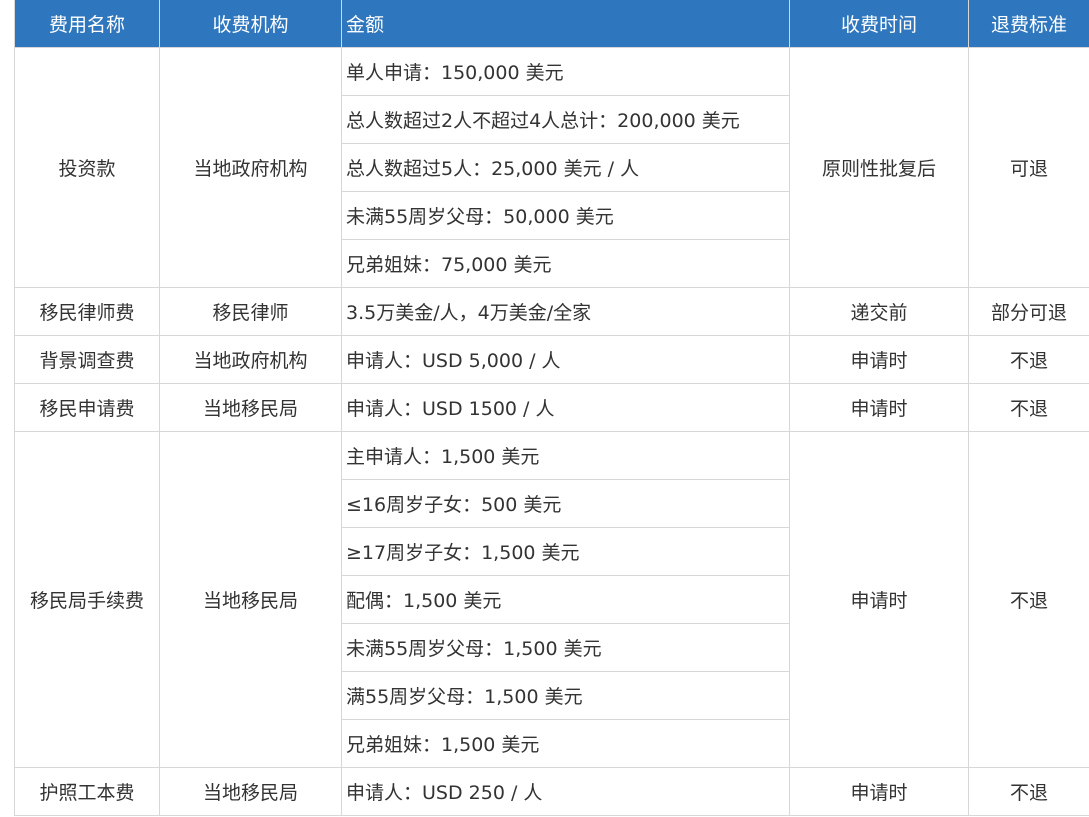  Describe the element at coordinates (87, 407) in the screenshot. I see `fee-name-cell: 移民申请费` at that location.